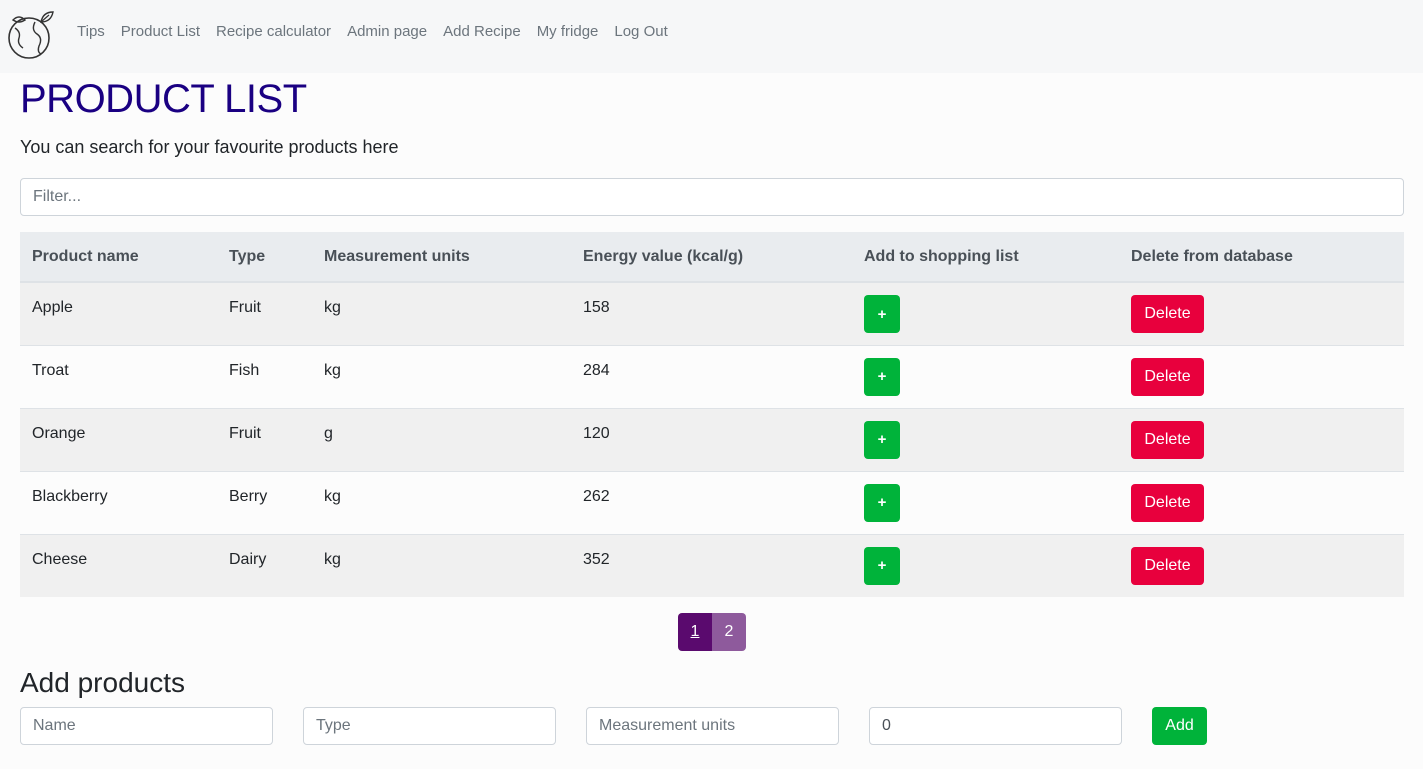 The image size is (1423, 769). What do you see at coordinates (118, 257) in the screenshot?
I see `header-product-name: Product name` at bounding box center [118, 257].